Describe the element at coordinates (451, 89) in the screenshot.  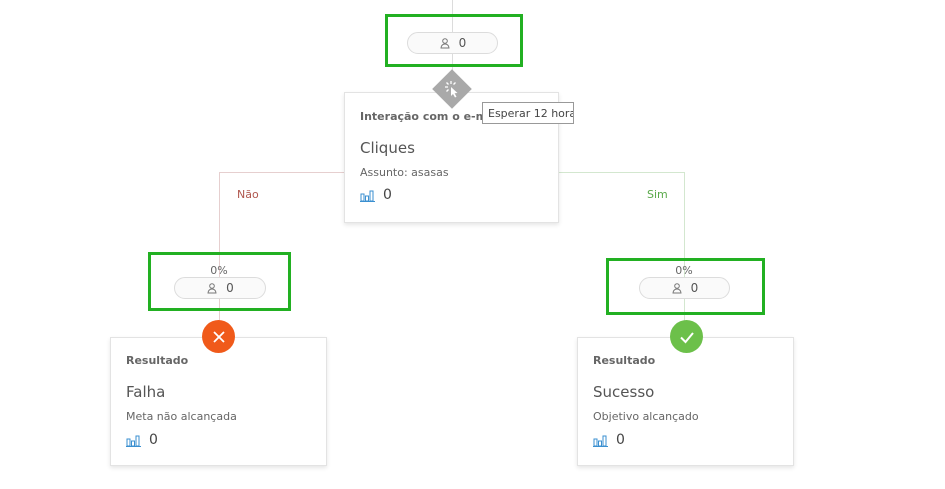
I see `pointer-click-icon` at that location.